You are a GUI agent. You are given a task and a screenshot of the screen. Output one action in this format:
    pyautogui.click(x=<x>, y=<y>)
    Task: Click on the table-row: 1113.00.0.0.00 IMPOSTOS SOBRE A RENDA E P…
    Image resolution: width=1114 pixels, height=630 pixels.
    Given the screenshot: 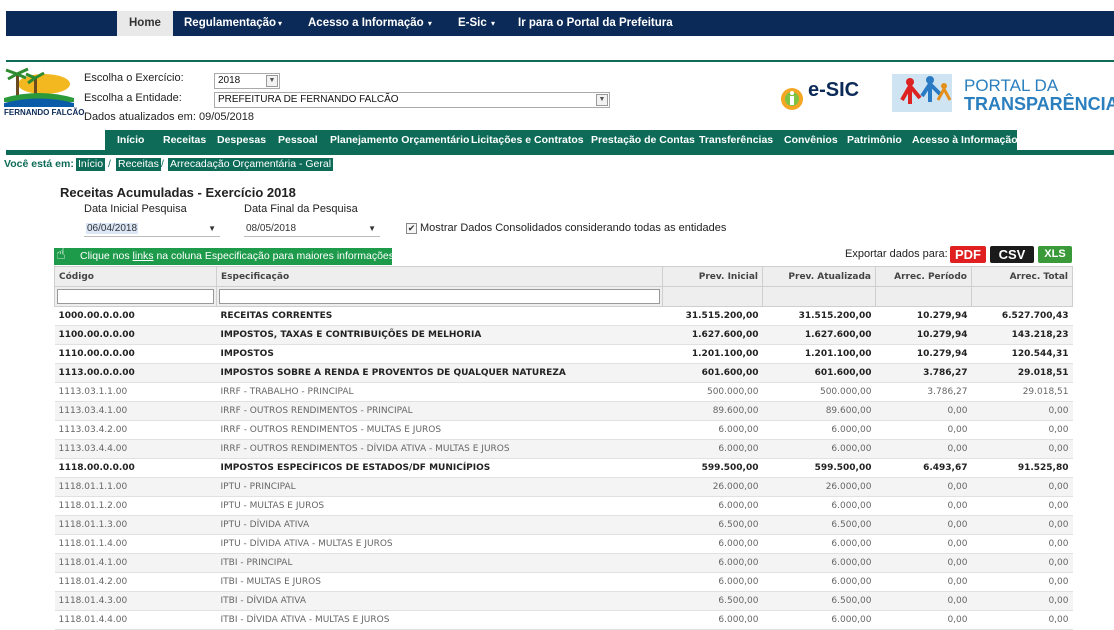 What is the action you would take?
    pyautogui.click(x=563, y=373)
    